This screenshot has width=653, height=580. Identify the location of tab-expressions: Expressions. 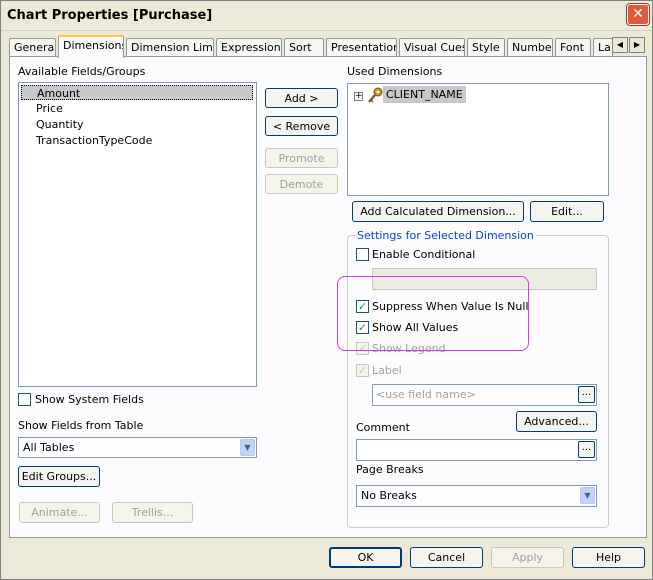
(249, 47).